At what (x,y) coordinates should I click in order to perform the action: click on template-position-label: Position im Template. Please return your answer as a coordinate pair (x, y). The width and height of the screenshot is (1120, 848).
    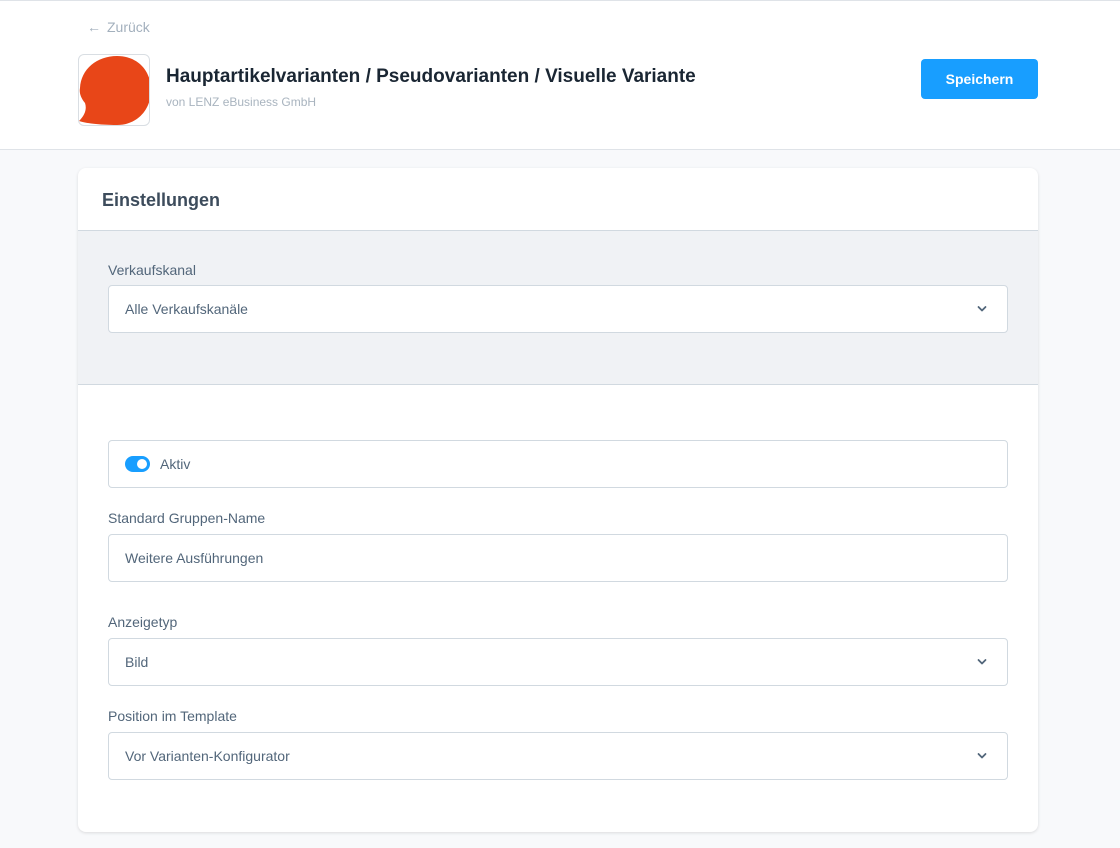
    Looking at the image, I should click on (172, 716).